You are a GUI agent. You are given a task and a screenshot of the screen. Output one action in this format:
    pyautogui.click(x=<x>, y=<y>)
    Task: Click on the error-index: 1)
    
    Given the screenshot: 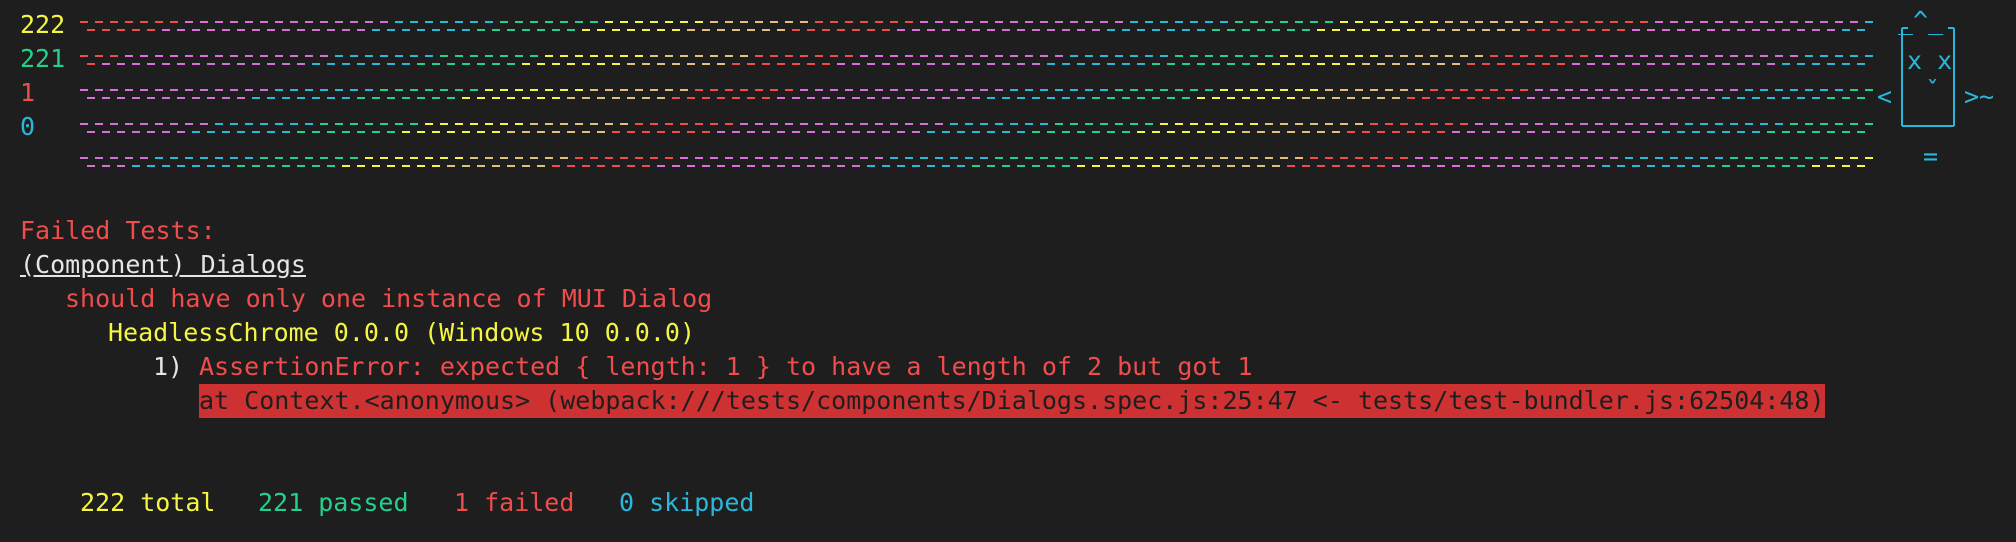 What is the action you would take?
    pyautogui.click(x=168, y=366)
    